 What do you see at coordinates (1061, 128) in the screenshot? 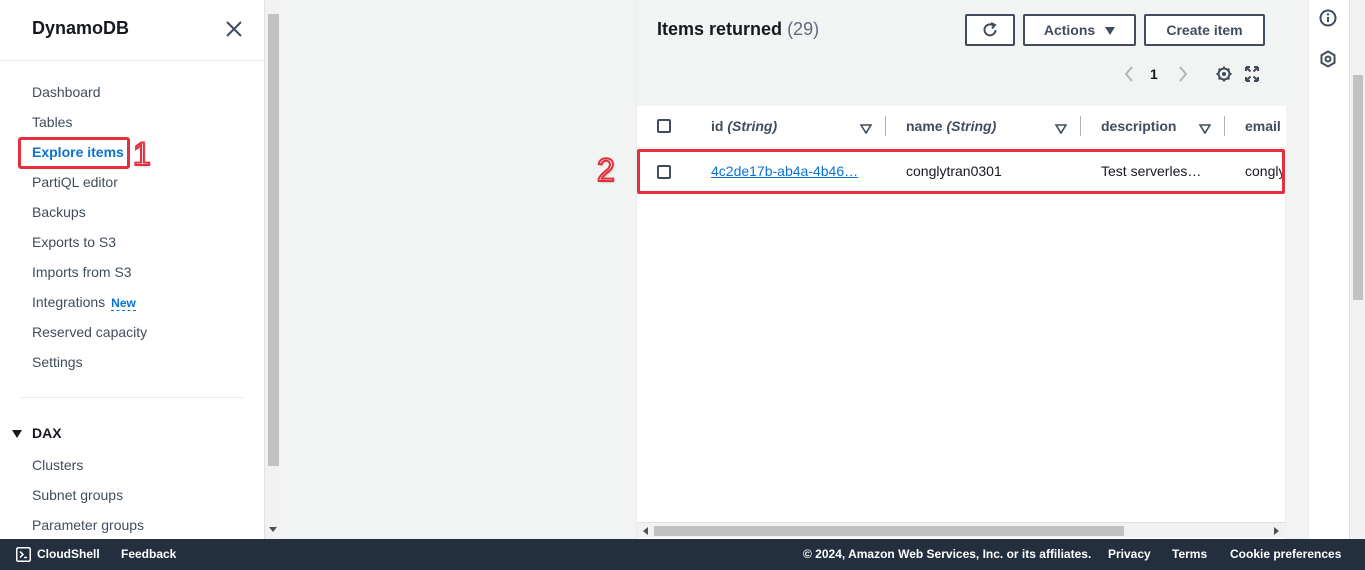
I see `sort-name-icon` at bounding box center [1061, 128].